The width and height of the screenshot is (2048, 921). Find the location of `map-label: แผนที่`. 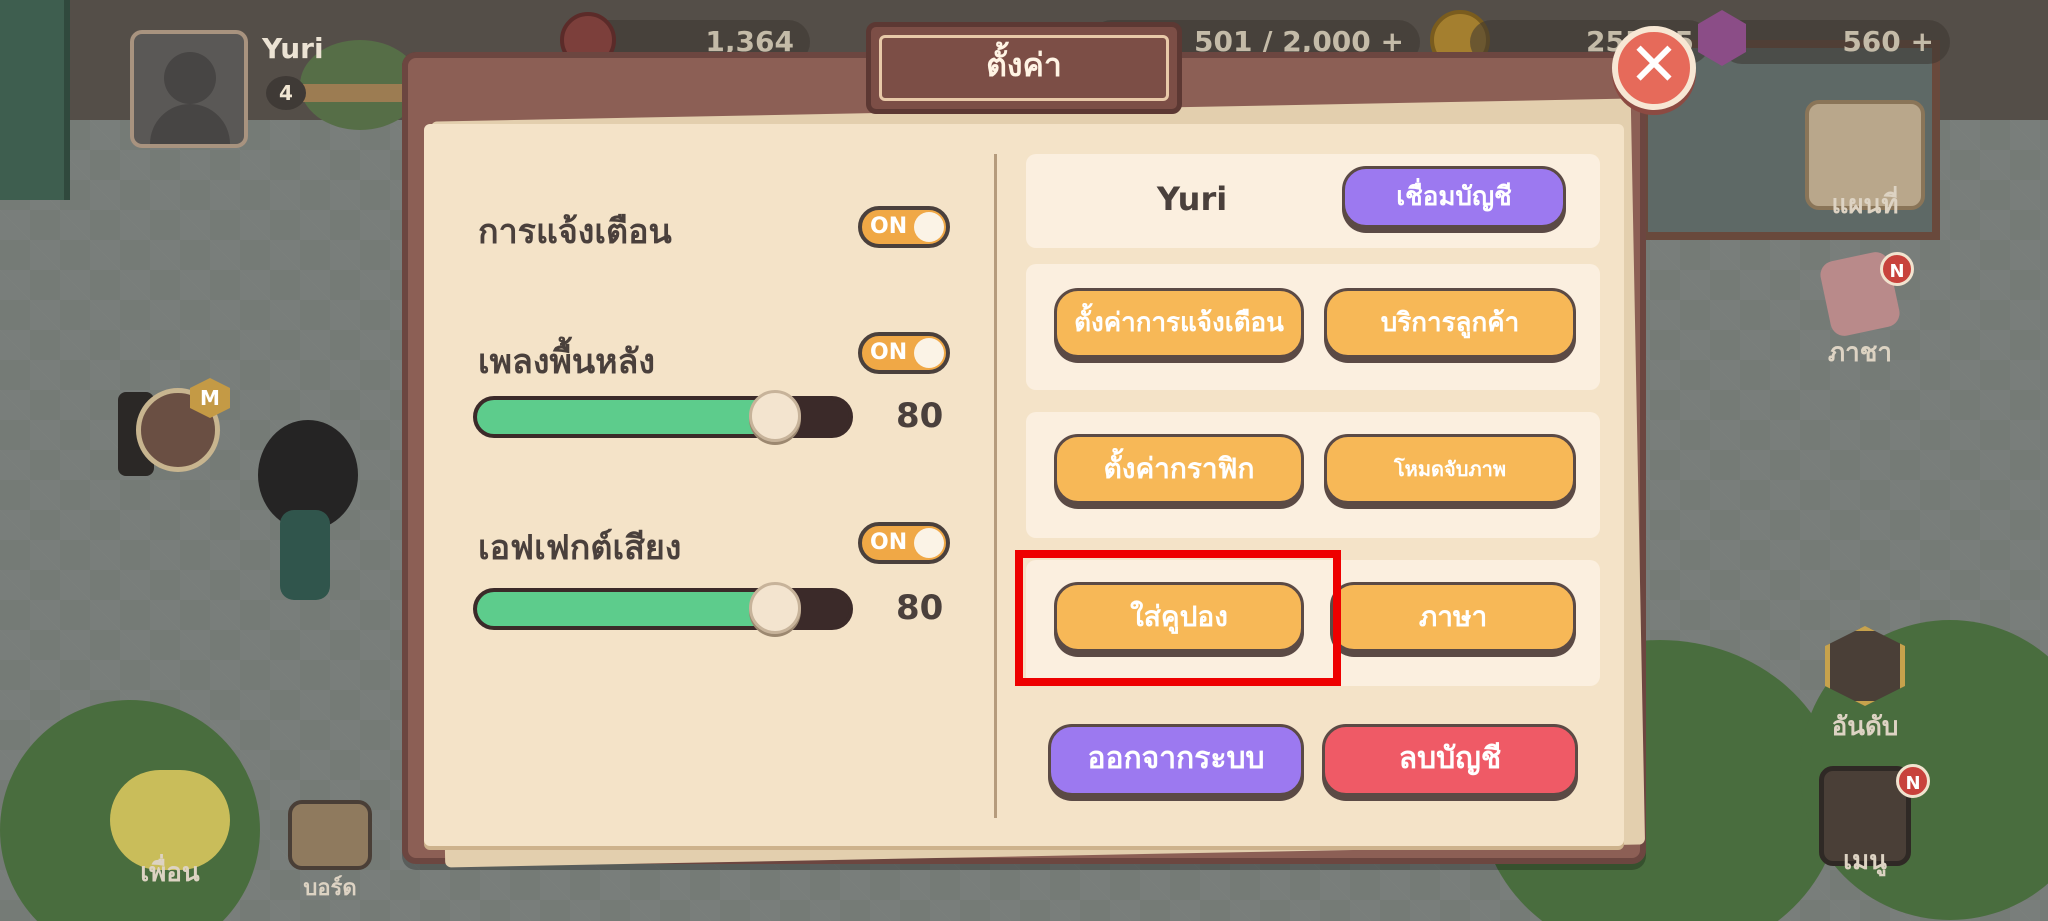

map-label: แผนที่ is located at coordinates (1865, 205).